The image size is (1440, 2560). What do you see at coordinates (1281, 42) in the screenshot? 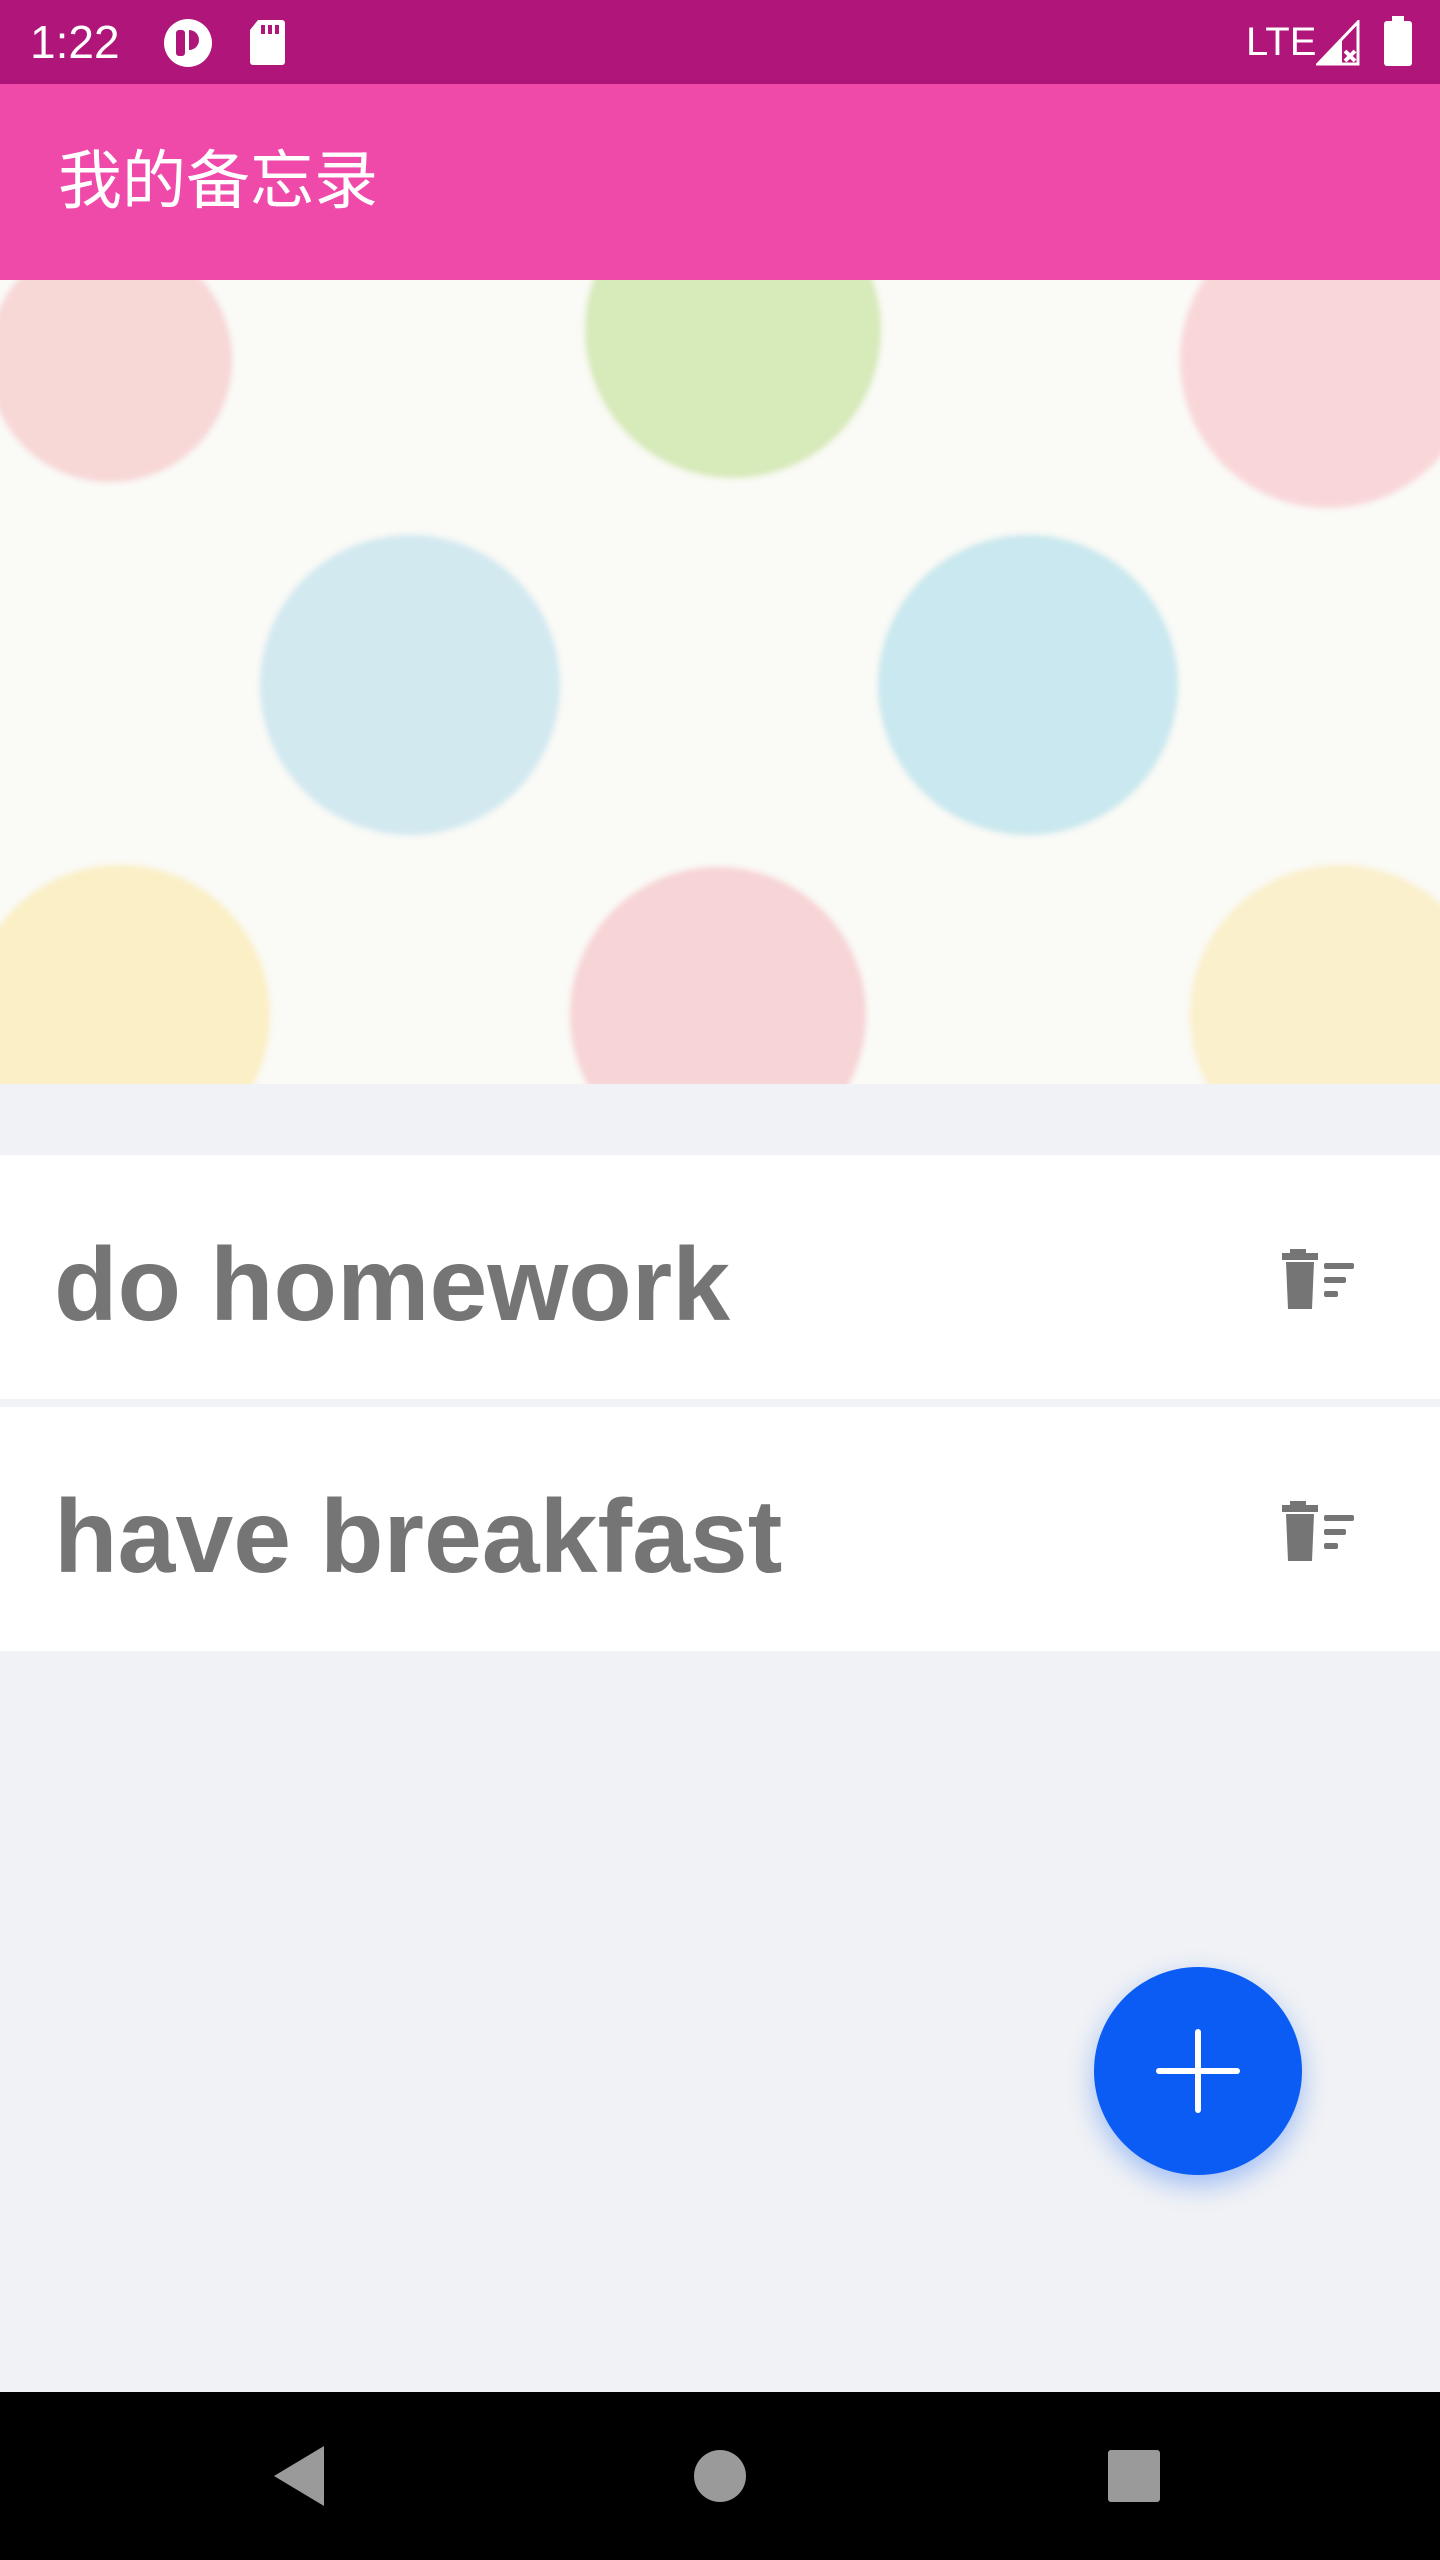
I see `network-type: LTE` at bounding box center [1281, 42].